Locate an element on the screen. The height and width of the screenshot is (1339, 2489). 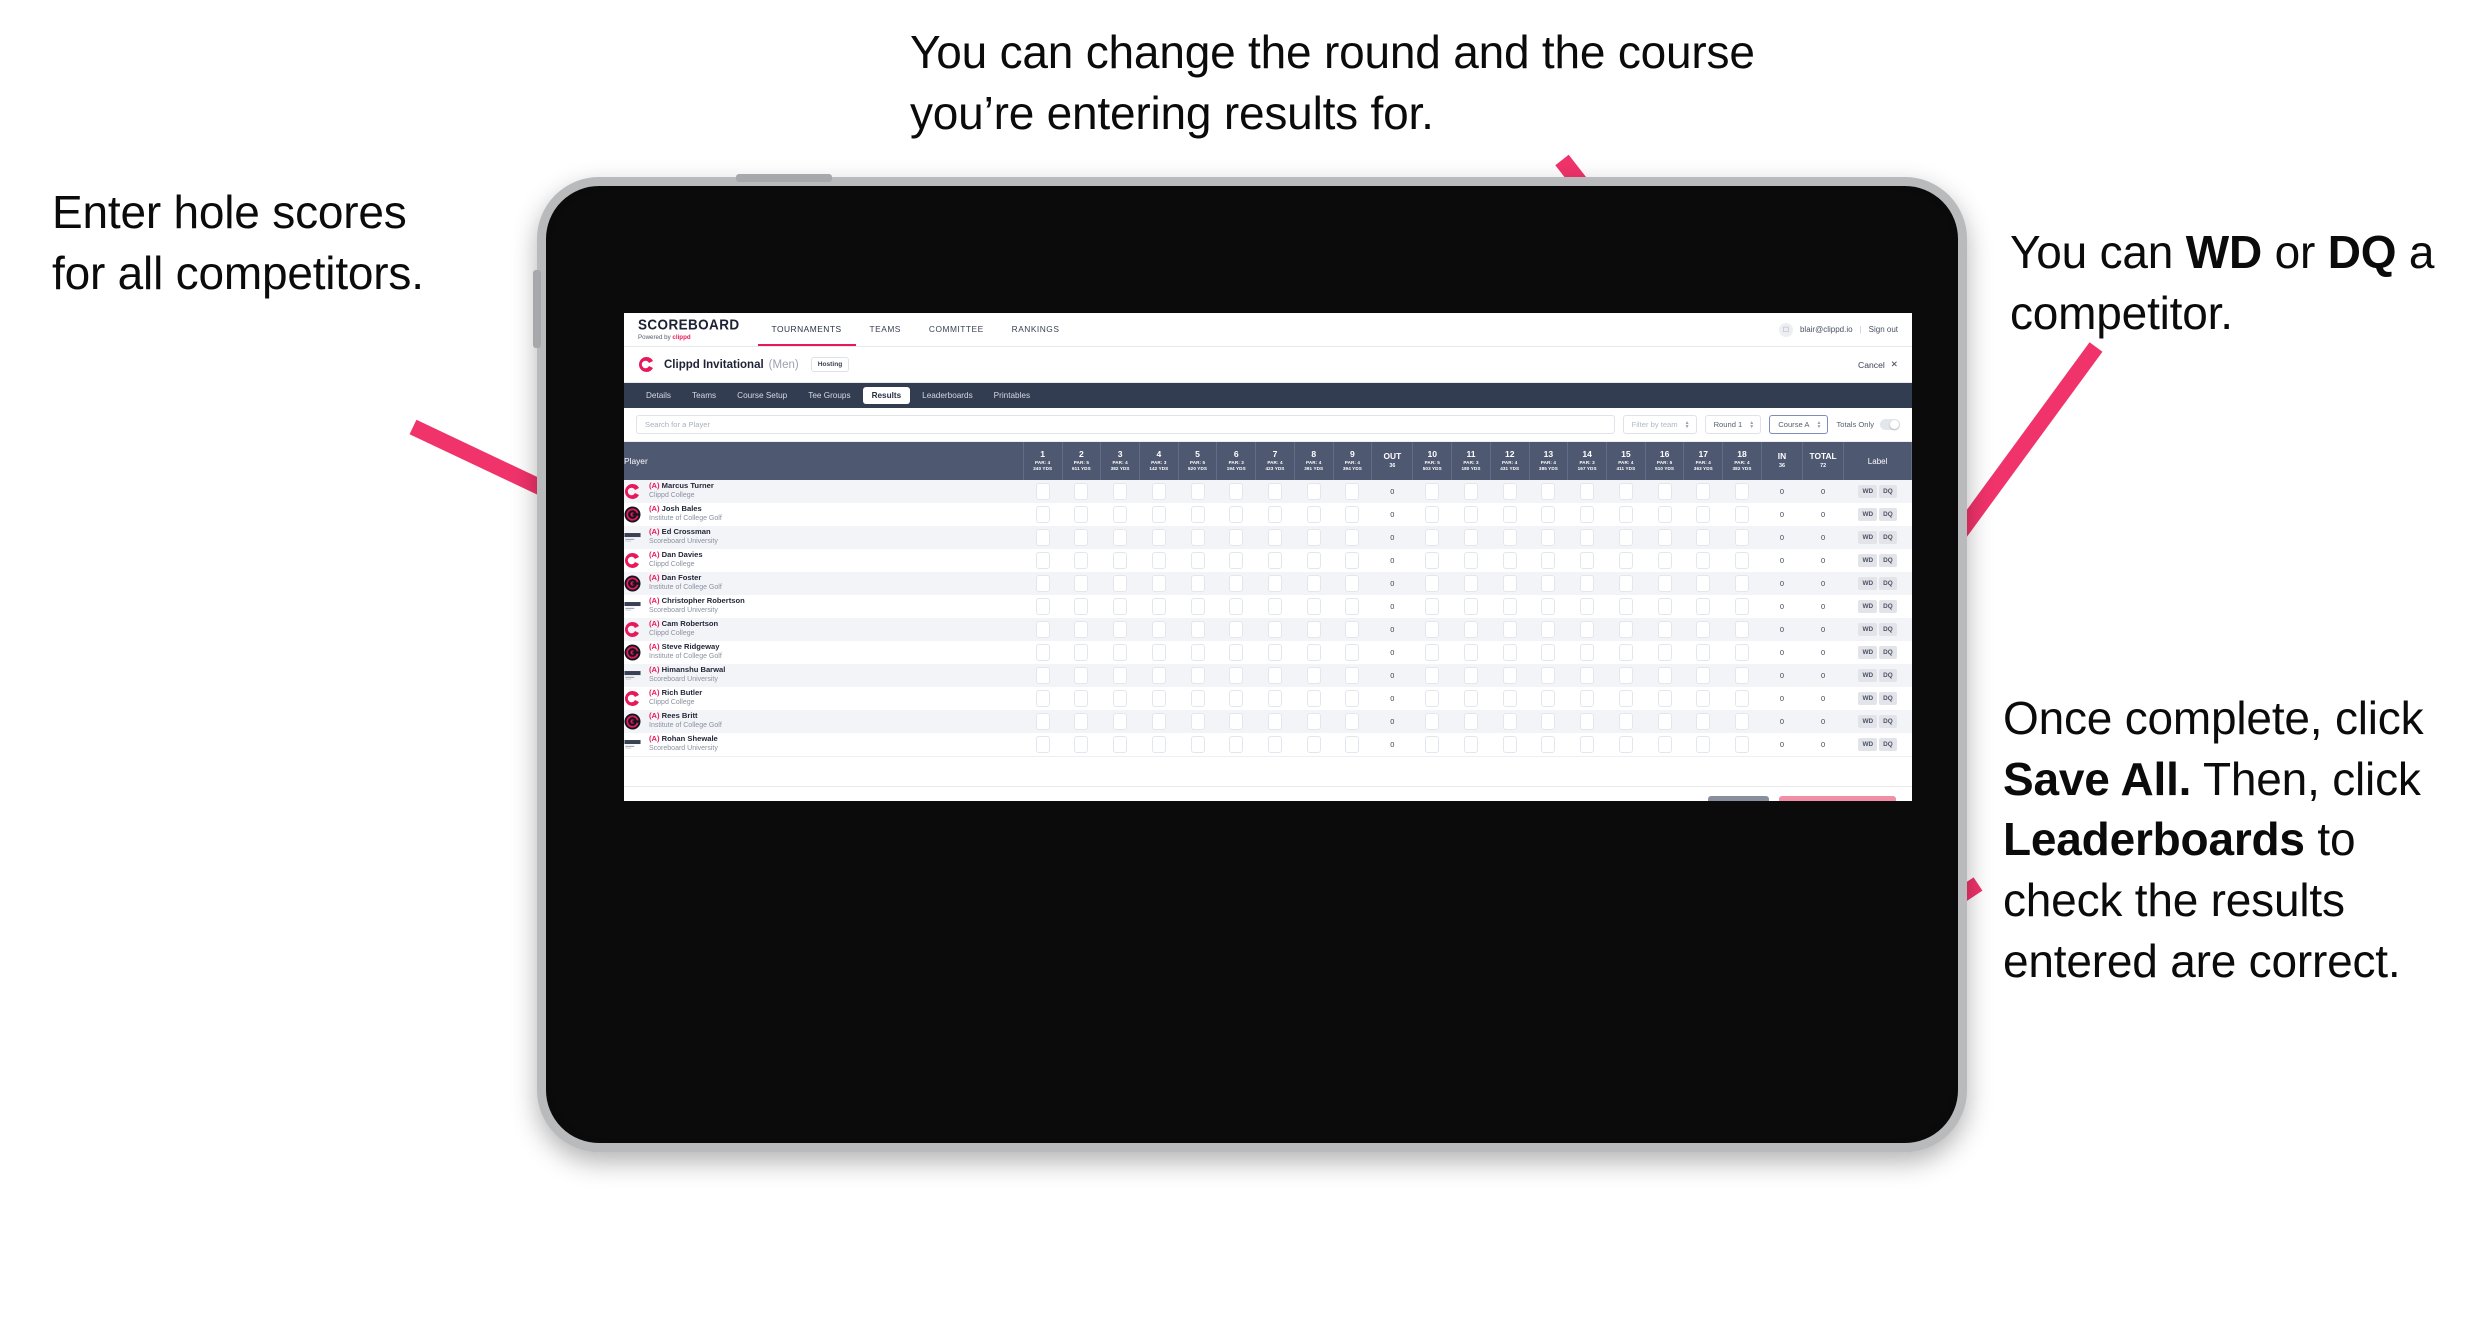
nav-rankings: RANKINGS is located at coordinates (1036, 329).